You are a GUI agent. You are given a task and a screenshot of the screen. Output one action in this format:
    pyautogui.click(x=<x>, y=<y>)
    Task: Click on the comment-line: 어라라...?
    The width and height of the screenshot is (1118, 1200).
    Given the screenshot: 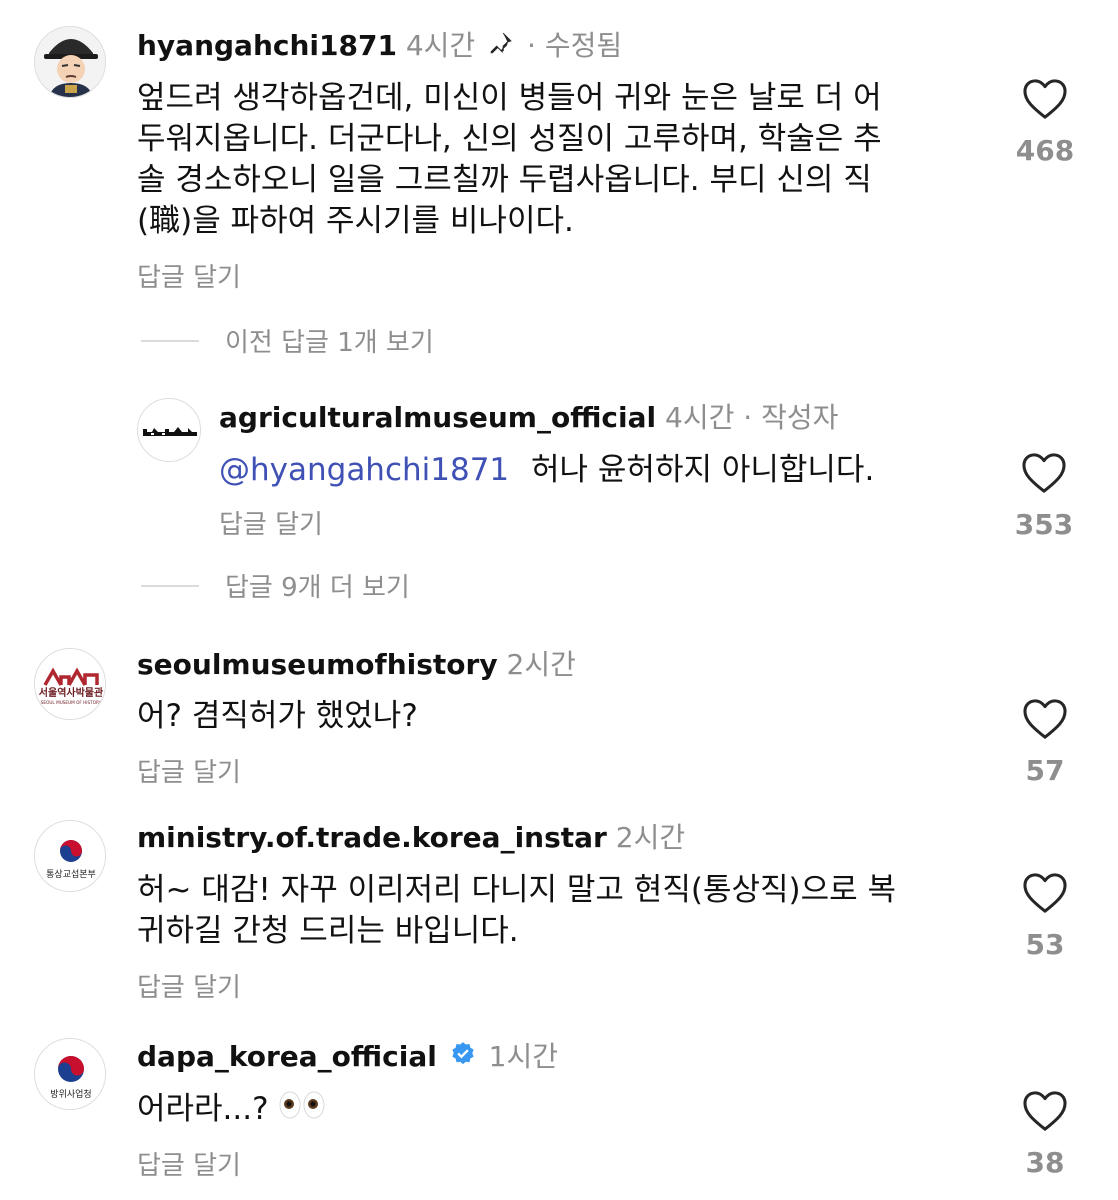 What is the action you would take?
    pyautogui.click(x=203, y=1109)
    